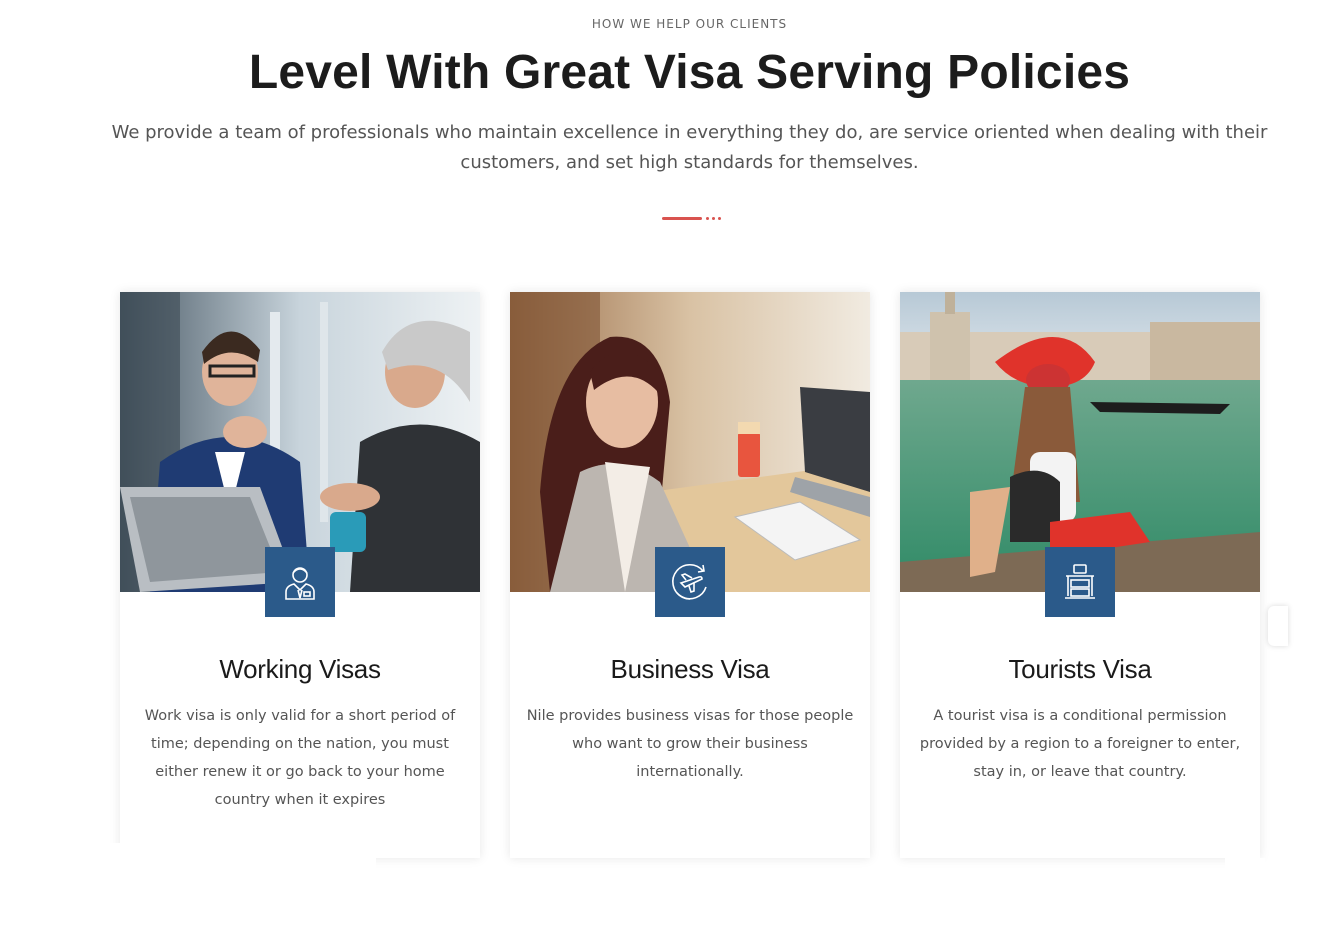  I want to click on businessman-icon-badge, so click(300, 582).